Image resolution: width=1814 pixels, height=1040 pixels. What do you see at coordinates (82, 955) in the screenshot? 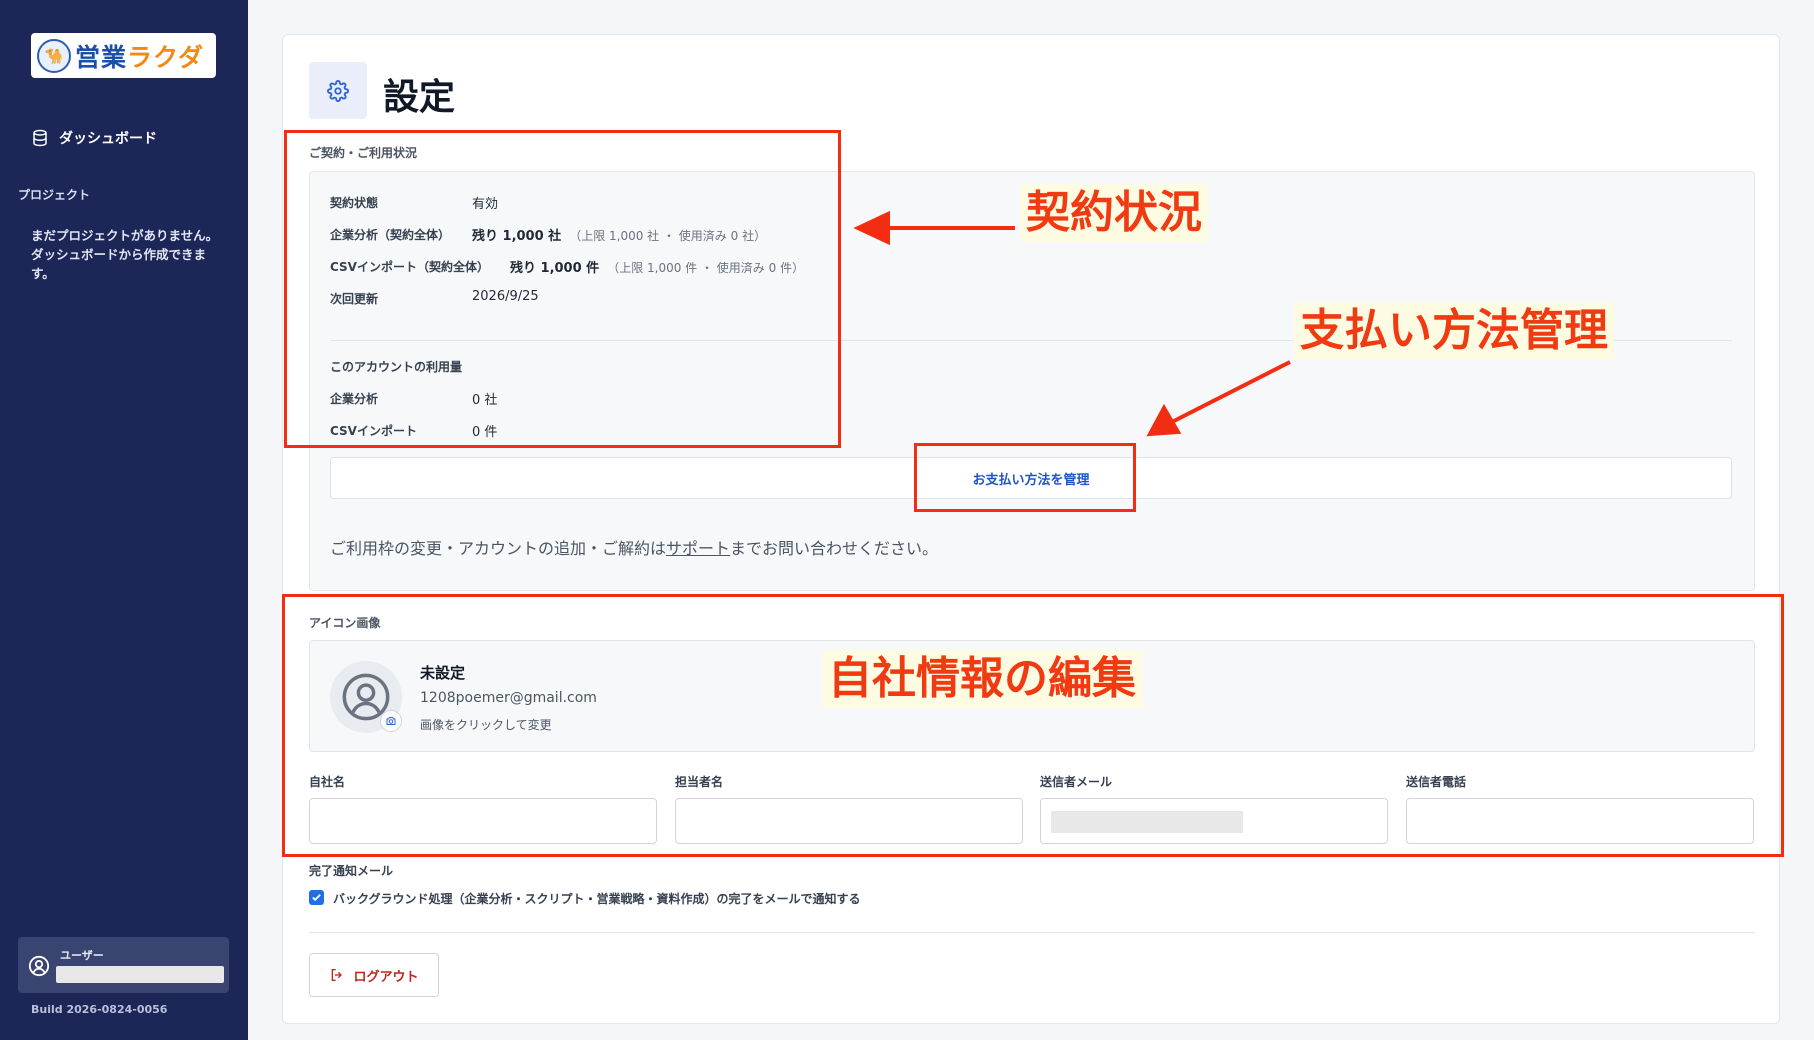
I see `user-label: ユーザー` at bounding box center [82, 955].